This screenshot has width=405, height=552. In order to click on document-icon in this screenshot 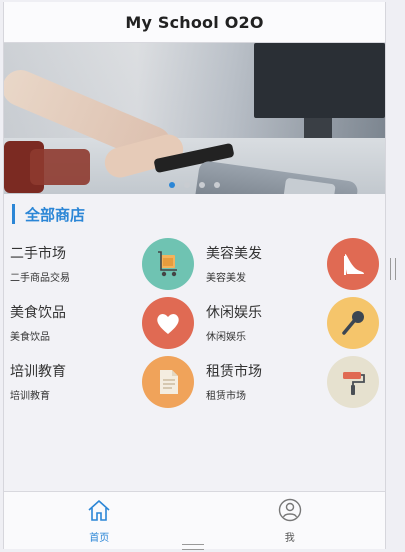, I will do `click(168, 381)`.